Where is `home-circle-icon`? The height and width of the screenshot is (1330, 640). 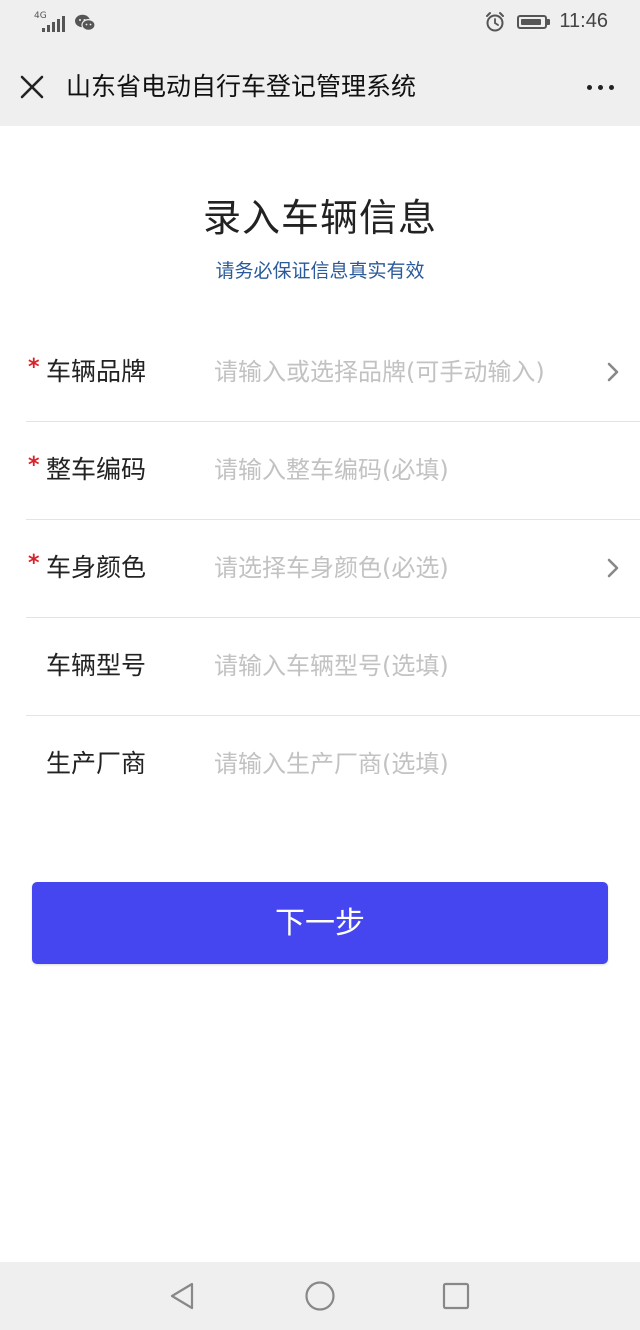
home-circle-icon is located at coordinates (320, 1296).